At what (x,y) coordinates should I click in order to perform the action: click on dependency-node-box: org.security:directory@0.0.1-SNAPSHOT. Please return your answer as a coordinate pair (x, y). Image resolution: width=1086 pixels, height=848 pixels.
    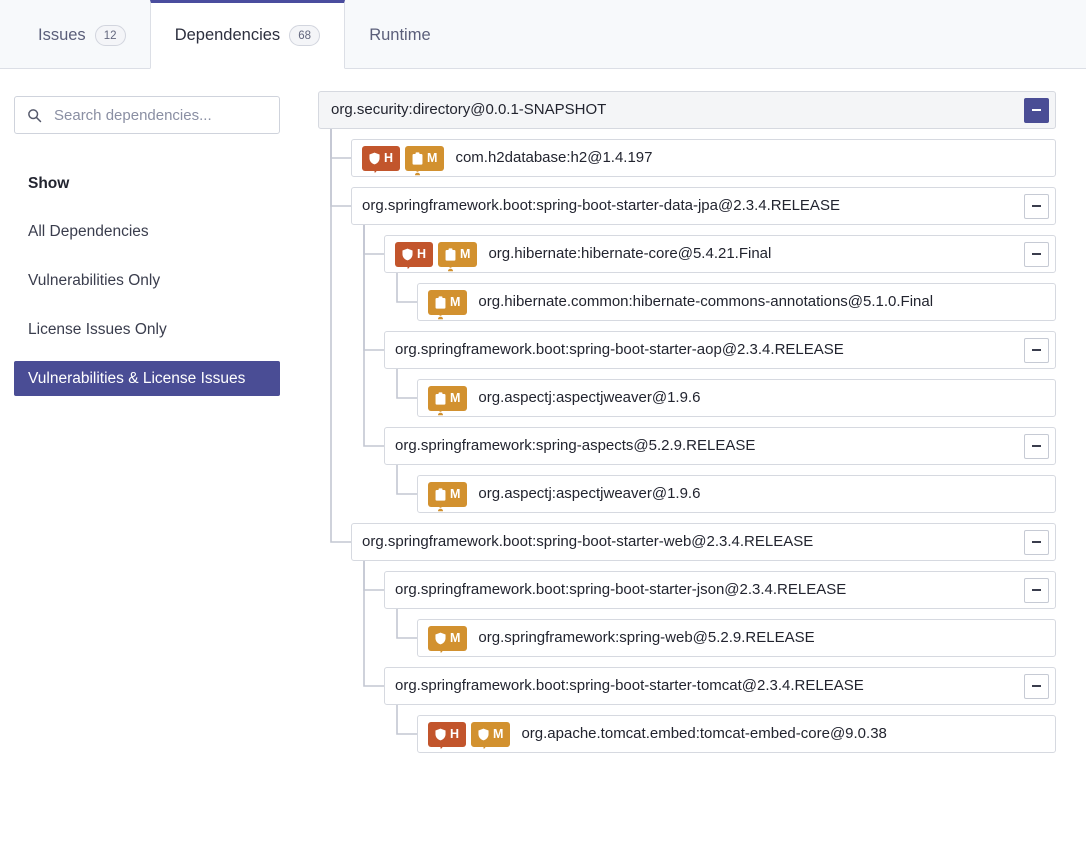
    Looking at the image, I should click on (687, 110).